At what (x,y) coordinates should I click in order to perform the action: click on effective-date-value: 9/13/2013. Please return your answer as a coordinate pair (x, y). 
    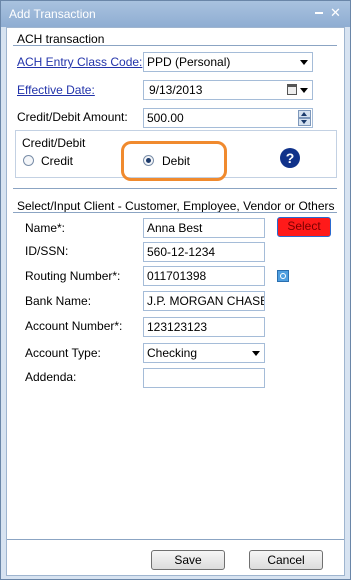
    Looking at the image, I should click on (176, 90).